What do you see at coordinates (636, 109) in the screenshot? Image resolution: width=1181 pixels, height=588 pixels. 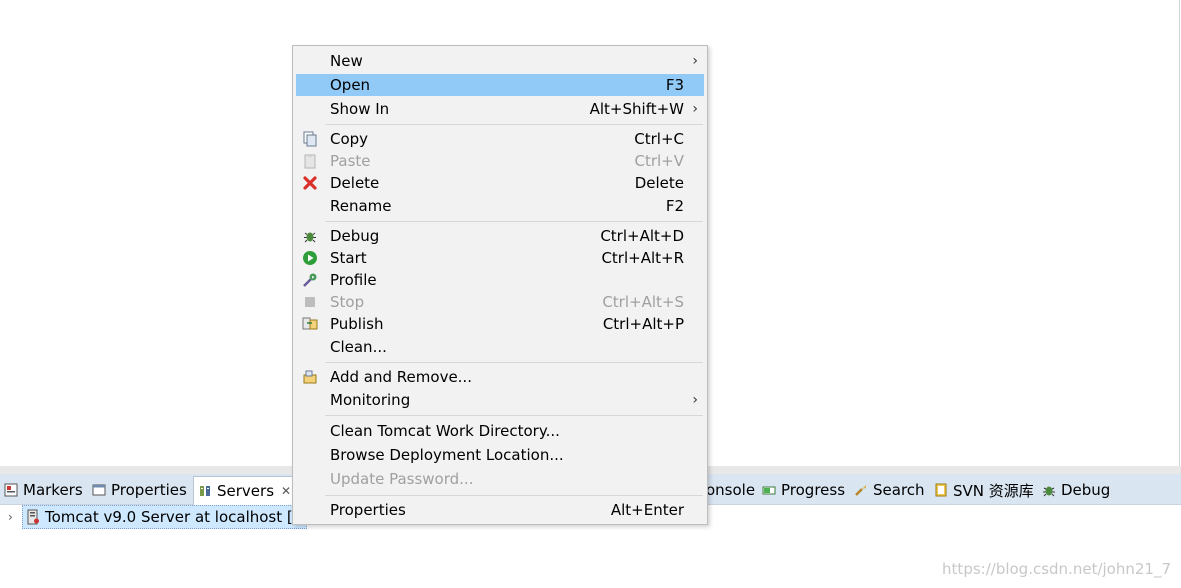 I see `menu-item-shortcut: Alt+Shift+W` at bounding box center [636, 109].